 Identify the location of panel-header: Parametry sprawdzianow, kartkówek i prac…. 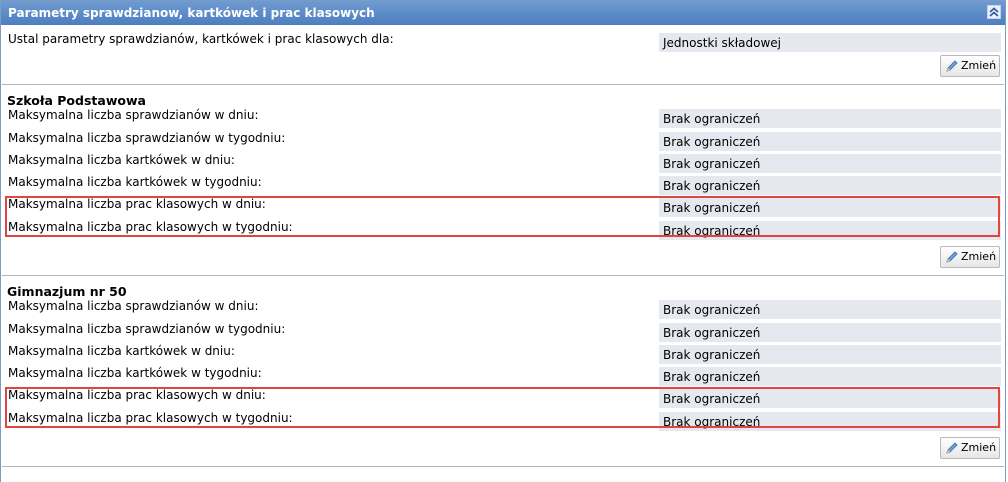
(503, 13).